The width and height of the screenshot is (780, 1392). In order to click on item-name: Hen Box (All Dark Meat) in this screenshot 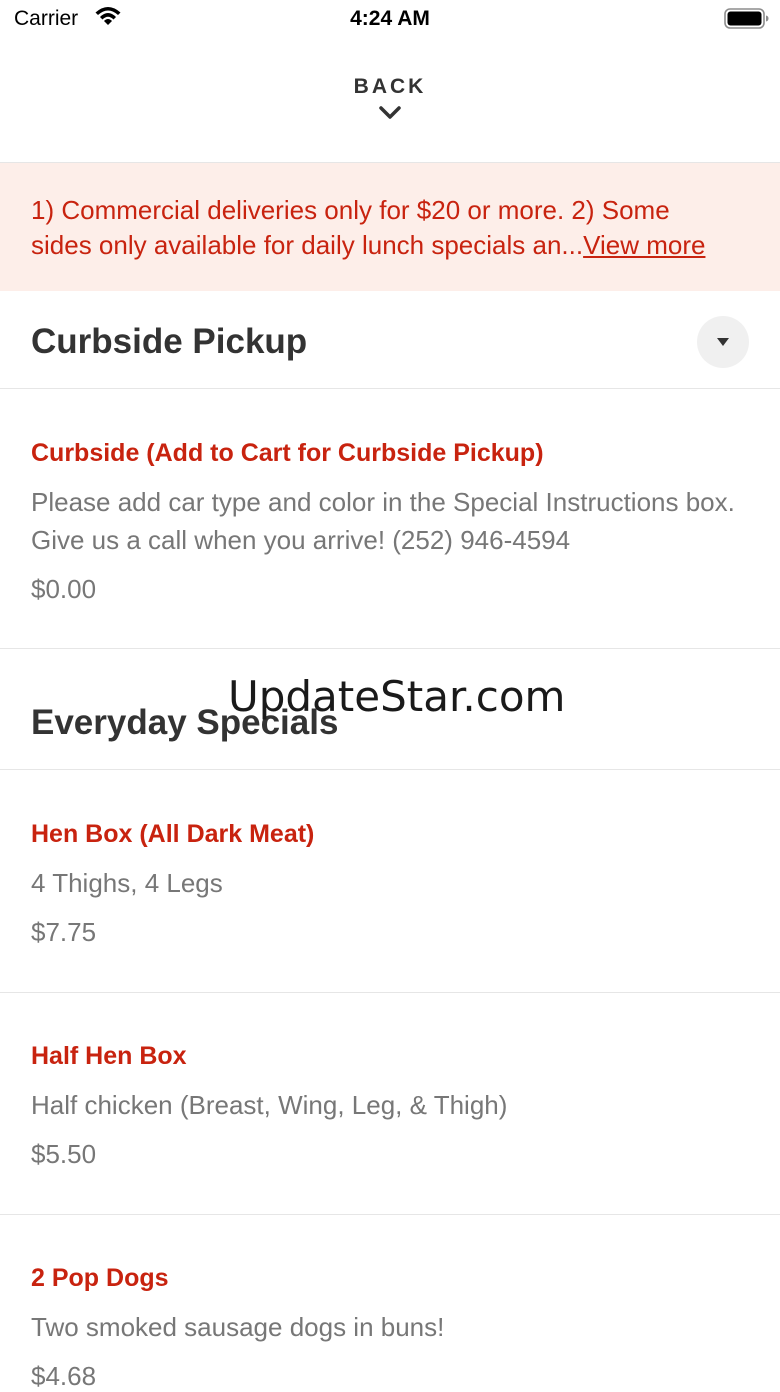, I will do `click(173, 834)`.